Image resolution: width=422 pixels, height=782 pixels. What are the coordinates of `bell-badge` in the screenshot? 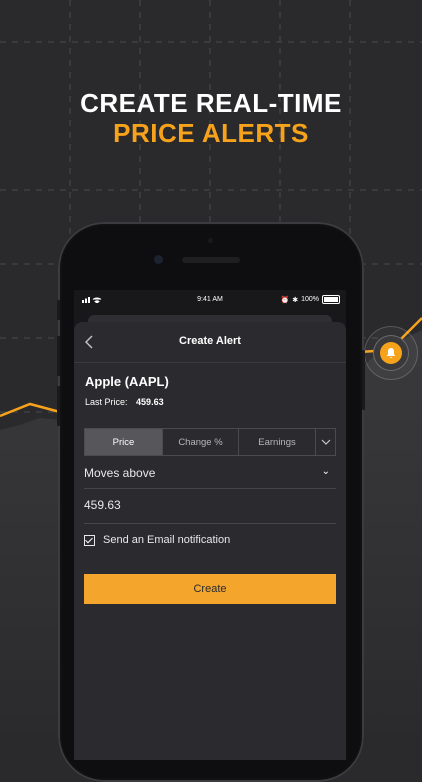 It's located at (391, 353).